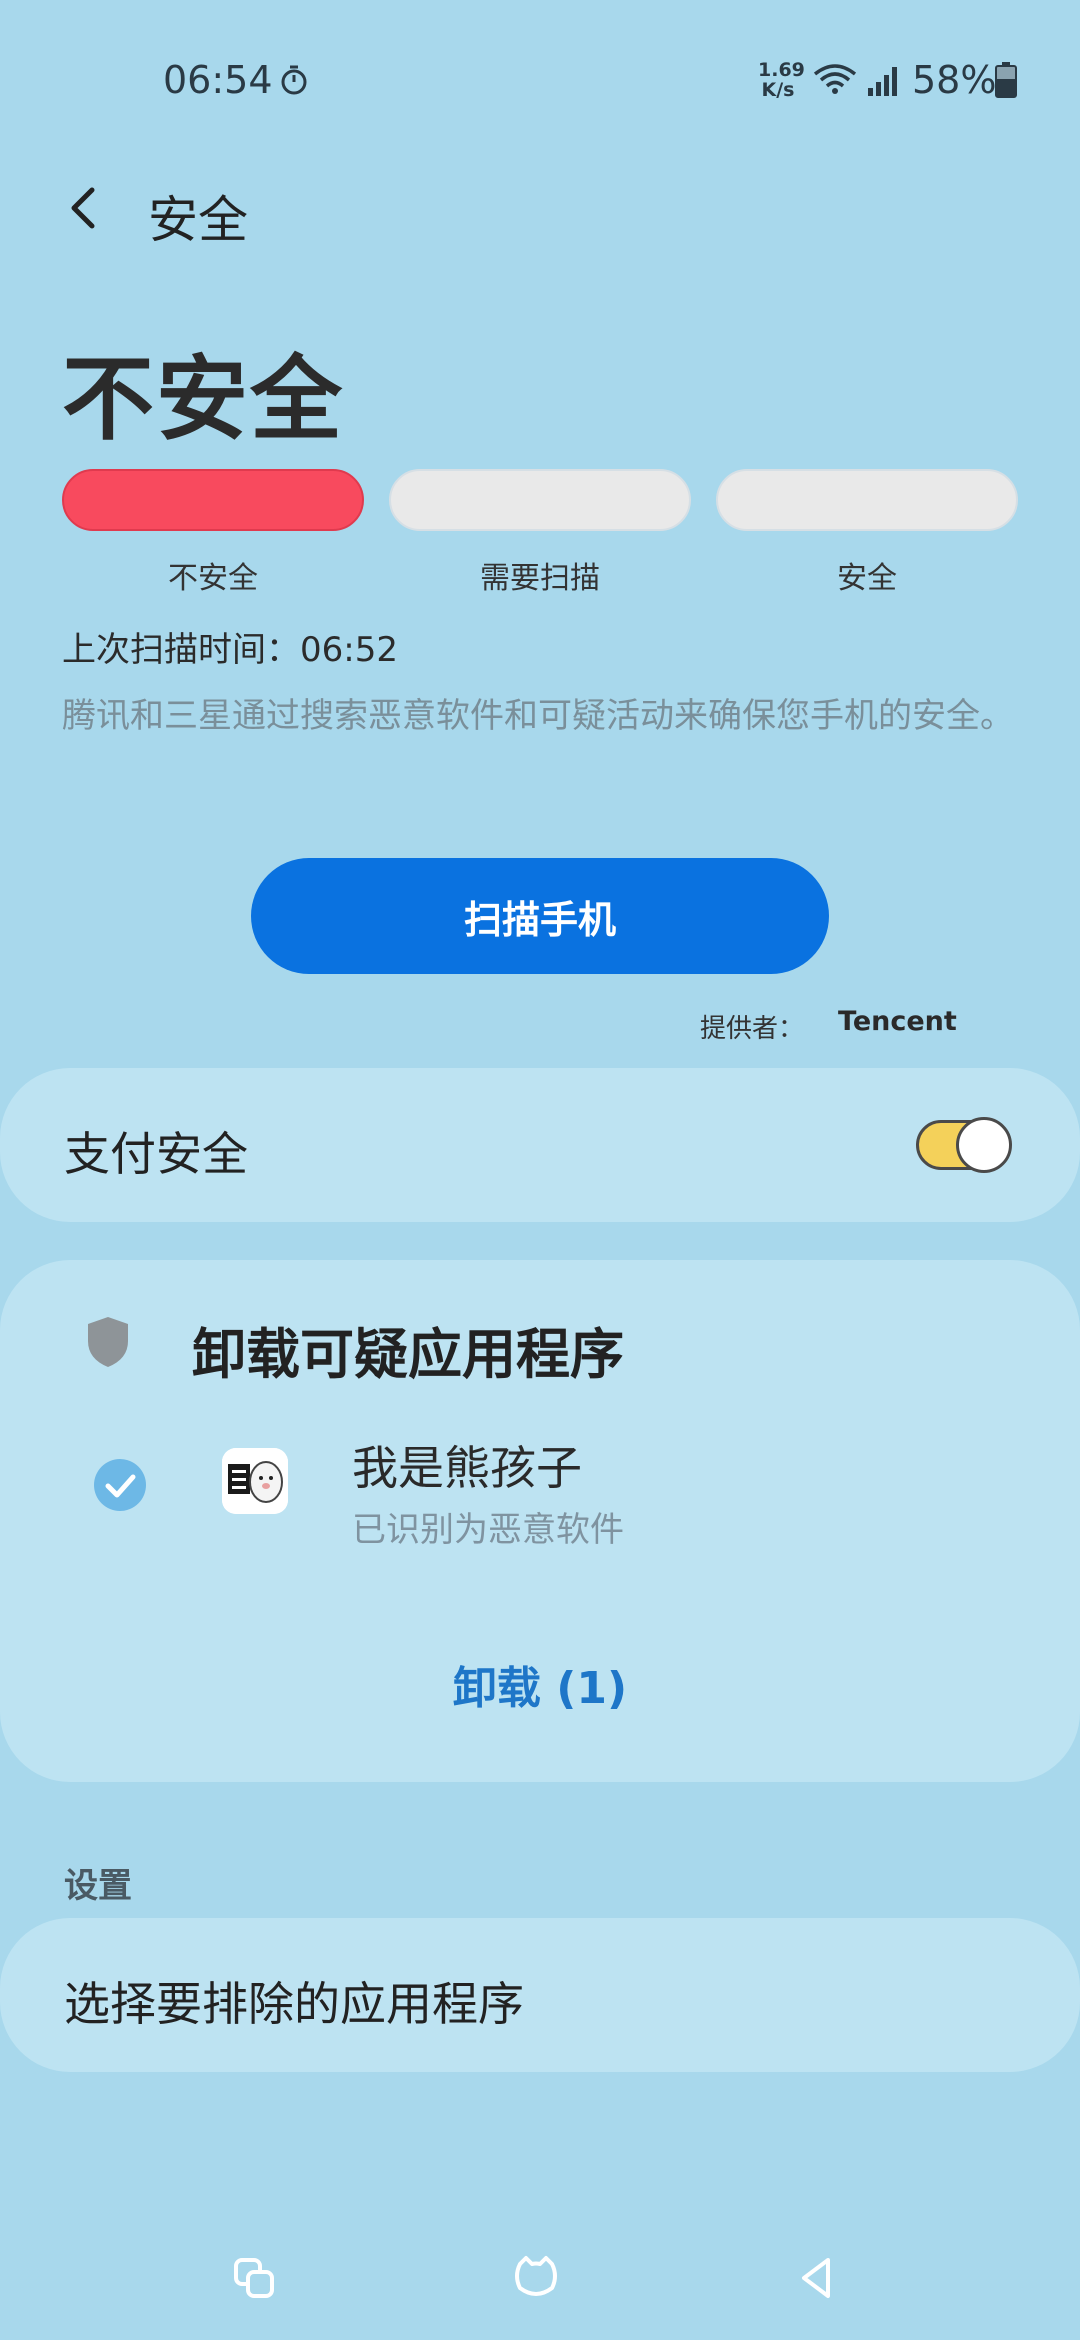  Describe the element at coordinates (84, 208) in the screenshot. I see `back-button` at that location.